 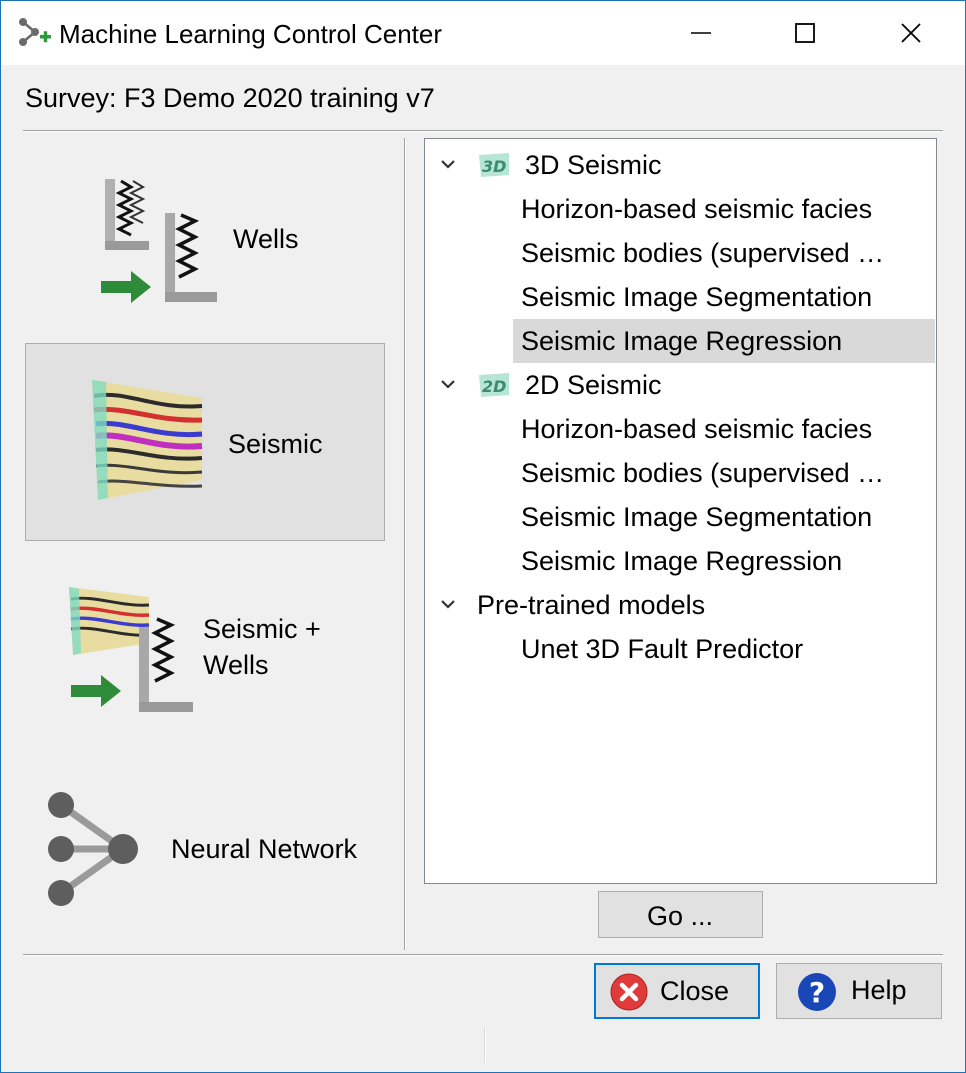 What do you see at coordinates (262, 629) in the screenshot?
I see `category-seismic-wells-label-line1: Seismic +` at bounding box center [262, 629].